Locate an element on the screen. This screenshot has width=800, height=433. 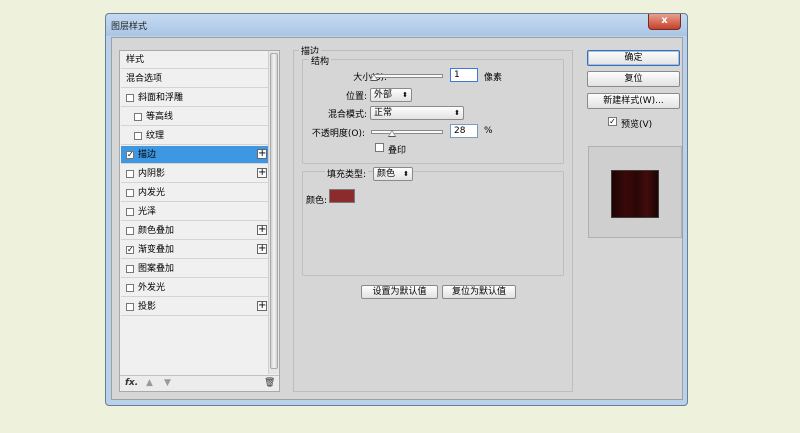
stroke-color-swatch is located at coordinates (342, 196).